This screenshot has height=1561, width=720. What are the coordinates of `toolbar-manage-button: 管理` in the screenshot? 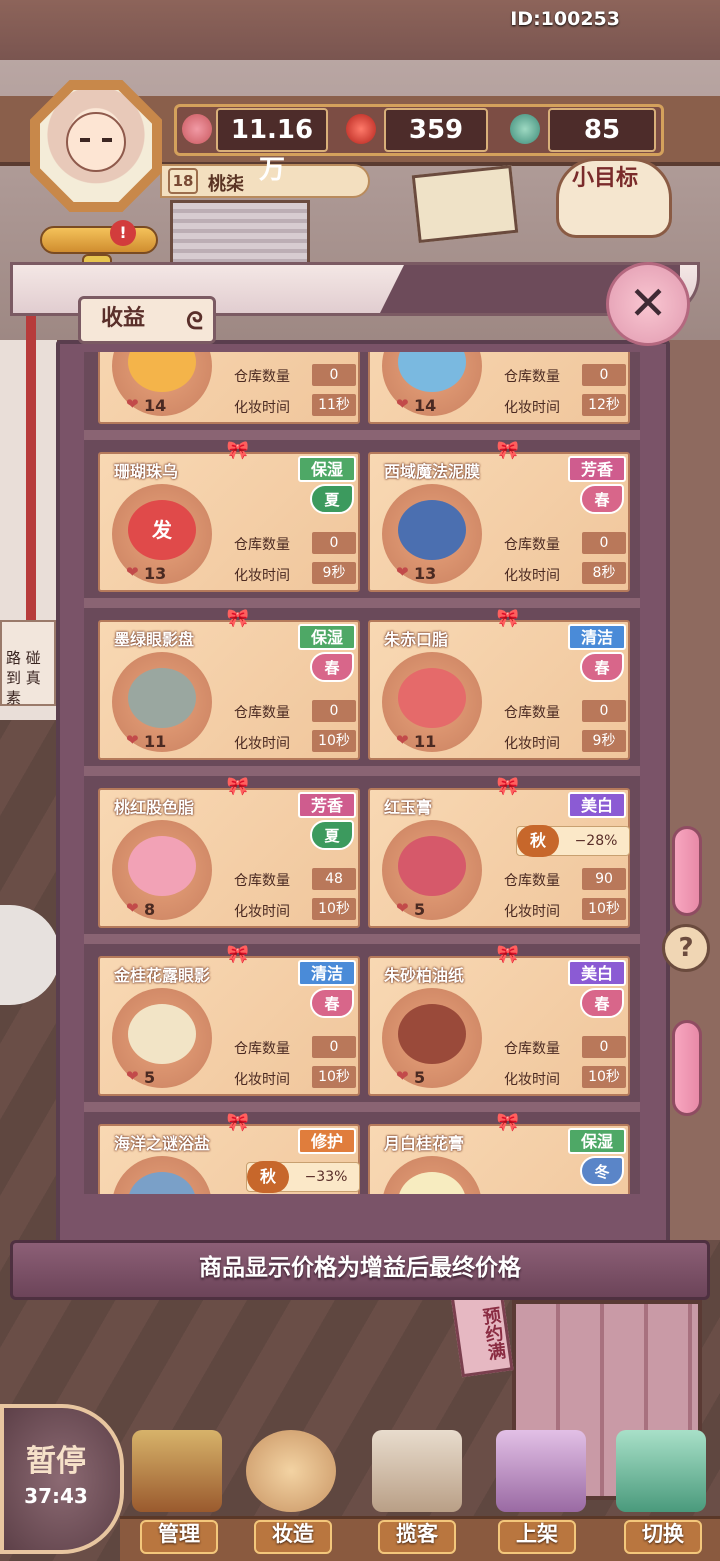 It's located at (179, 1533).